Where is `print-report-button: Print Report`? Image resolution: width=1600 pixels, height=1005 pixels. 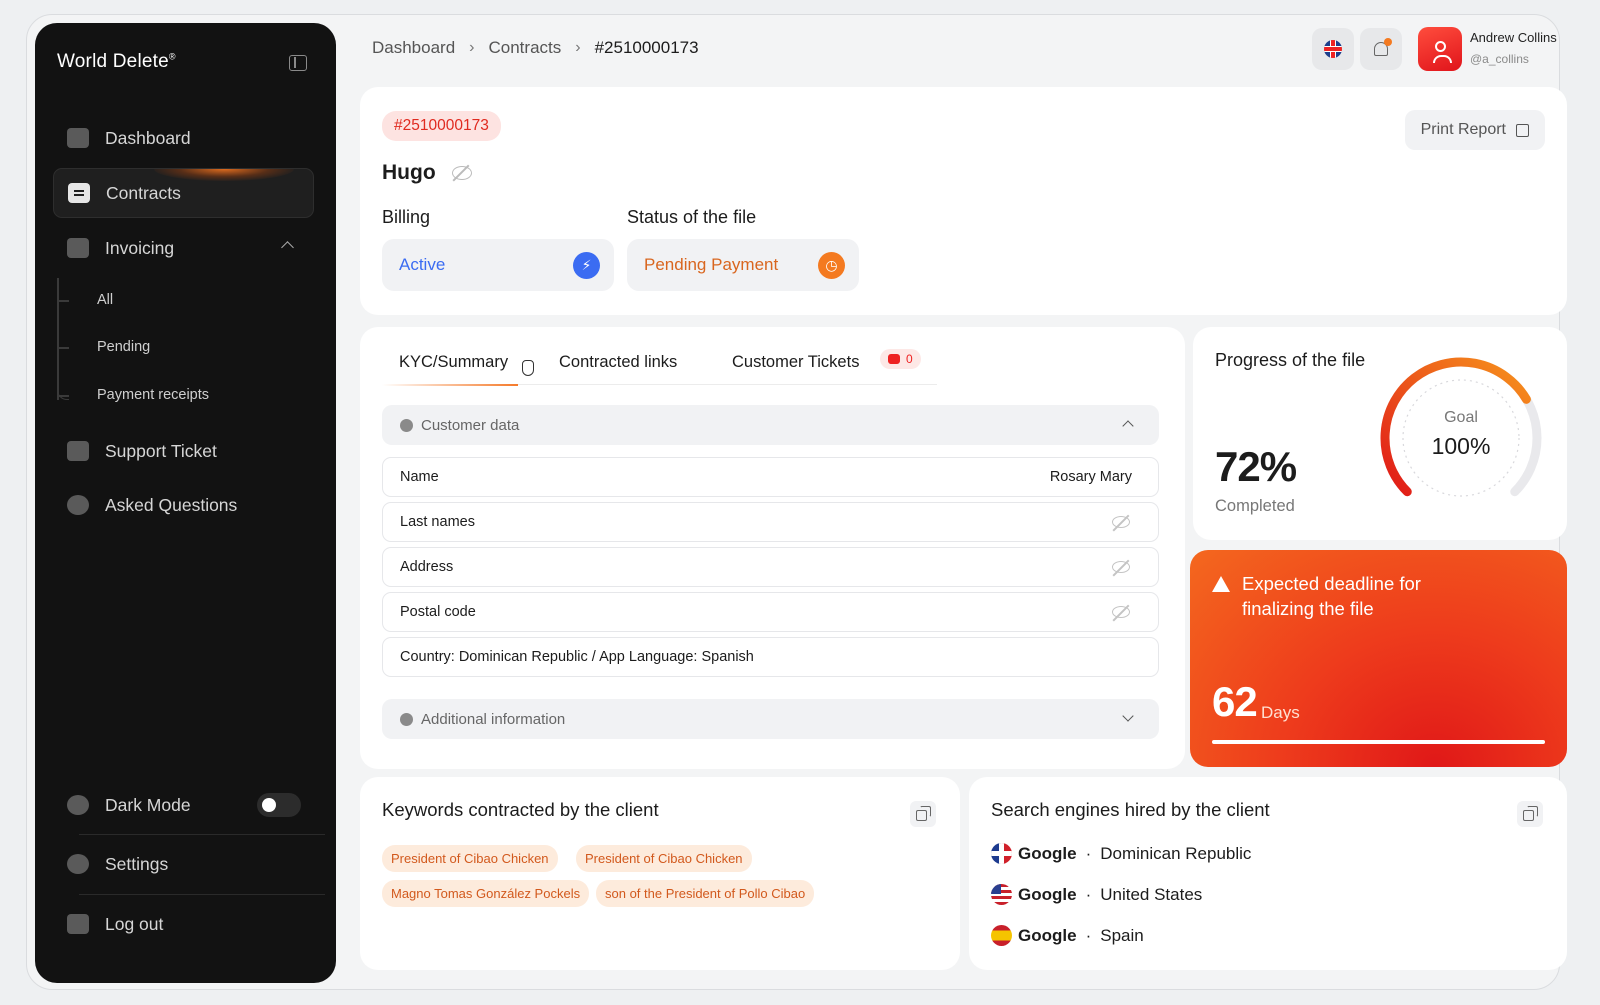
print-report-button: Print Report is located at coordinates (1474, 130).